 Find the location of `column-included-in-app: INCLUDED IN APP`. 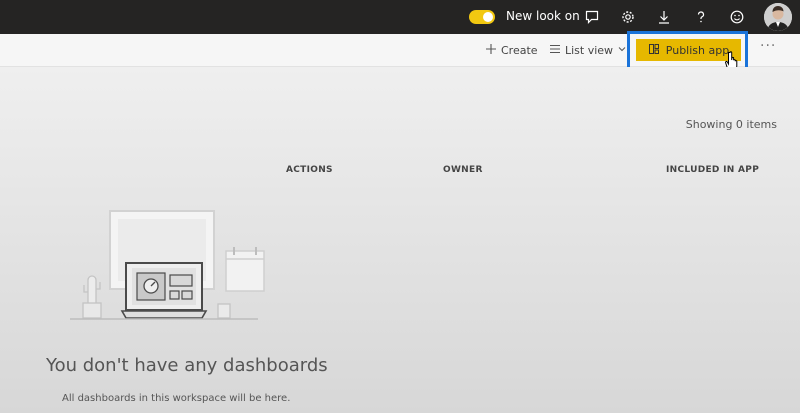

column-included-in-app: INCLUDED IN APP is located at coordinates (713, 170).